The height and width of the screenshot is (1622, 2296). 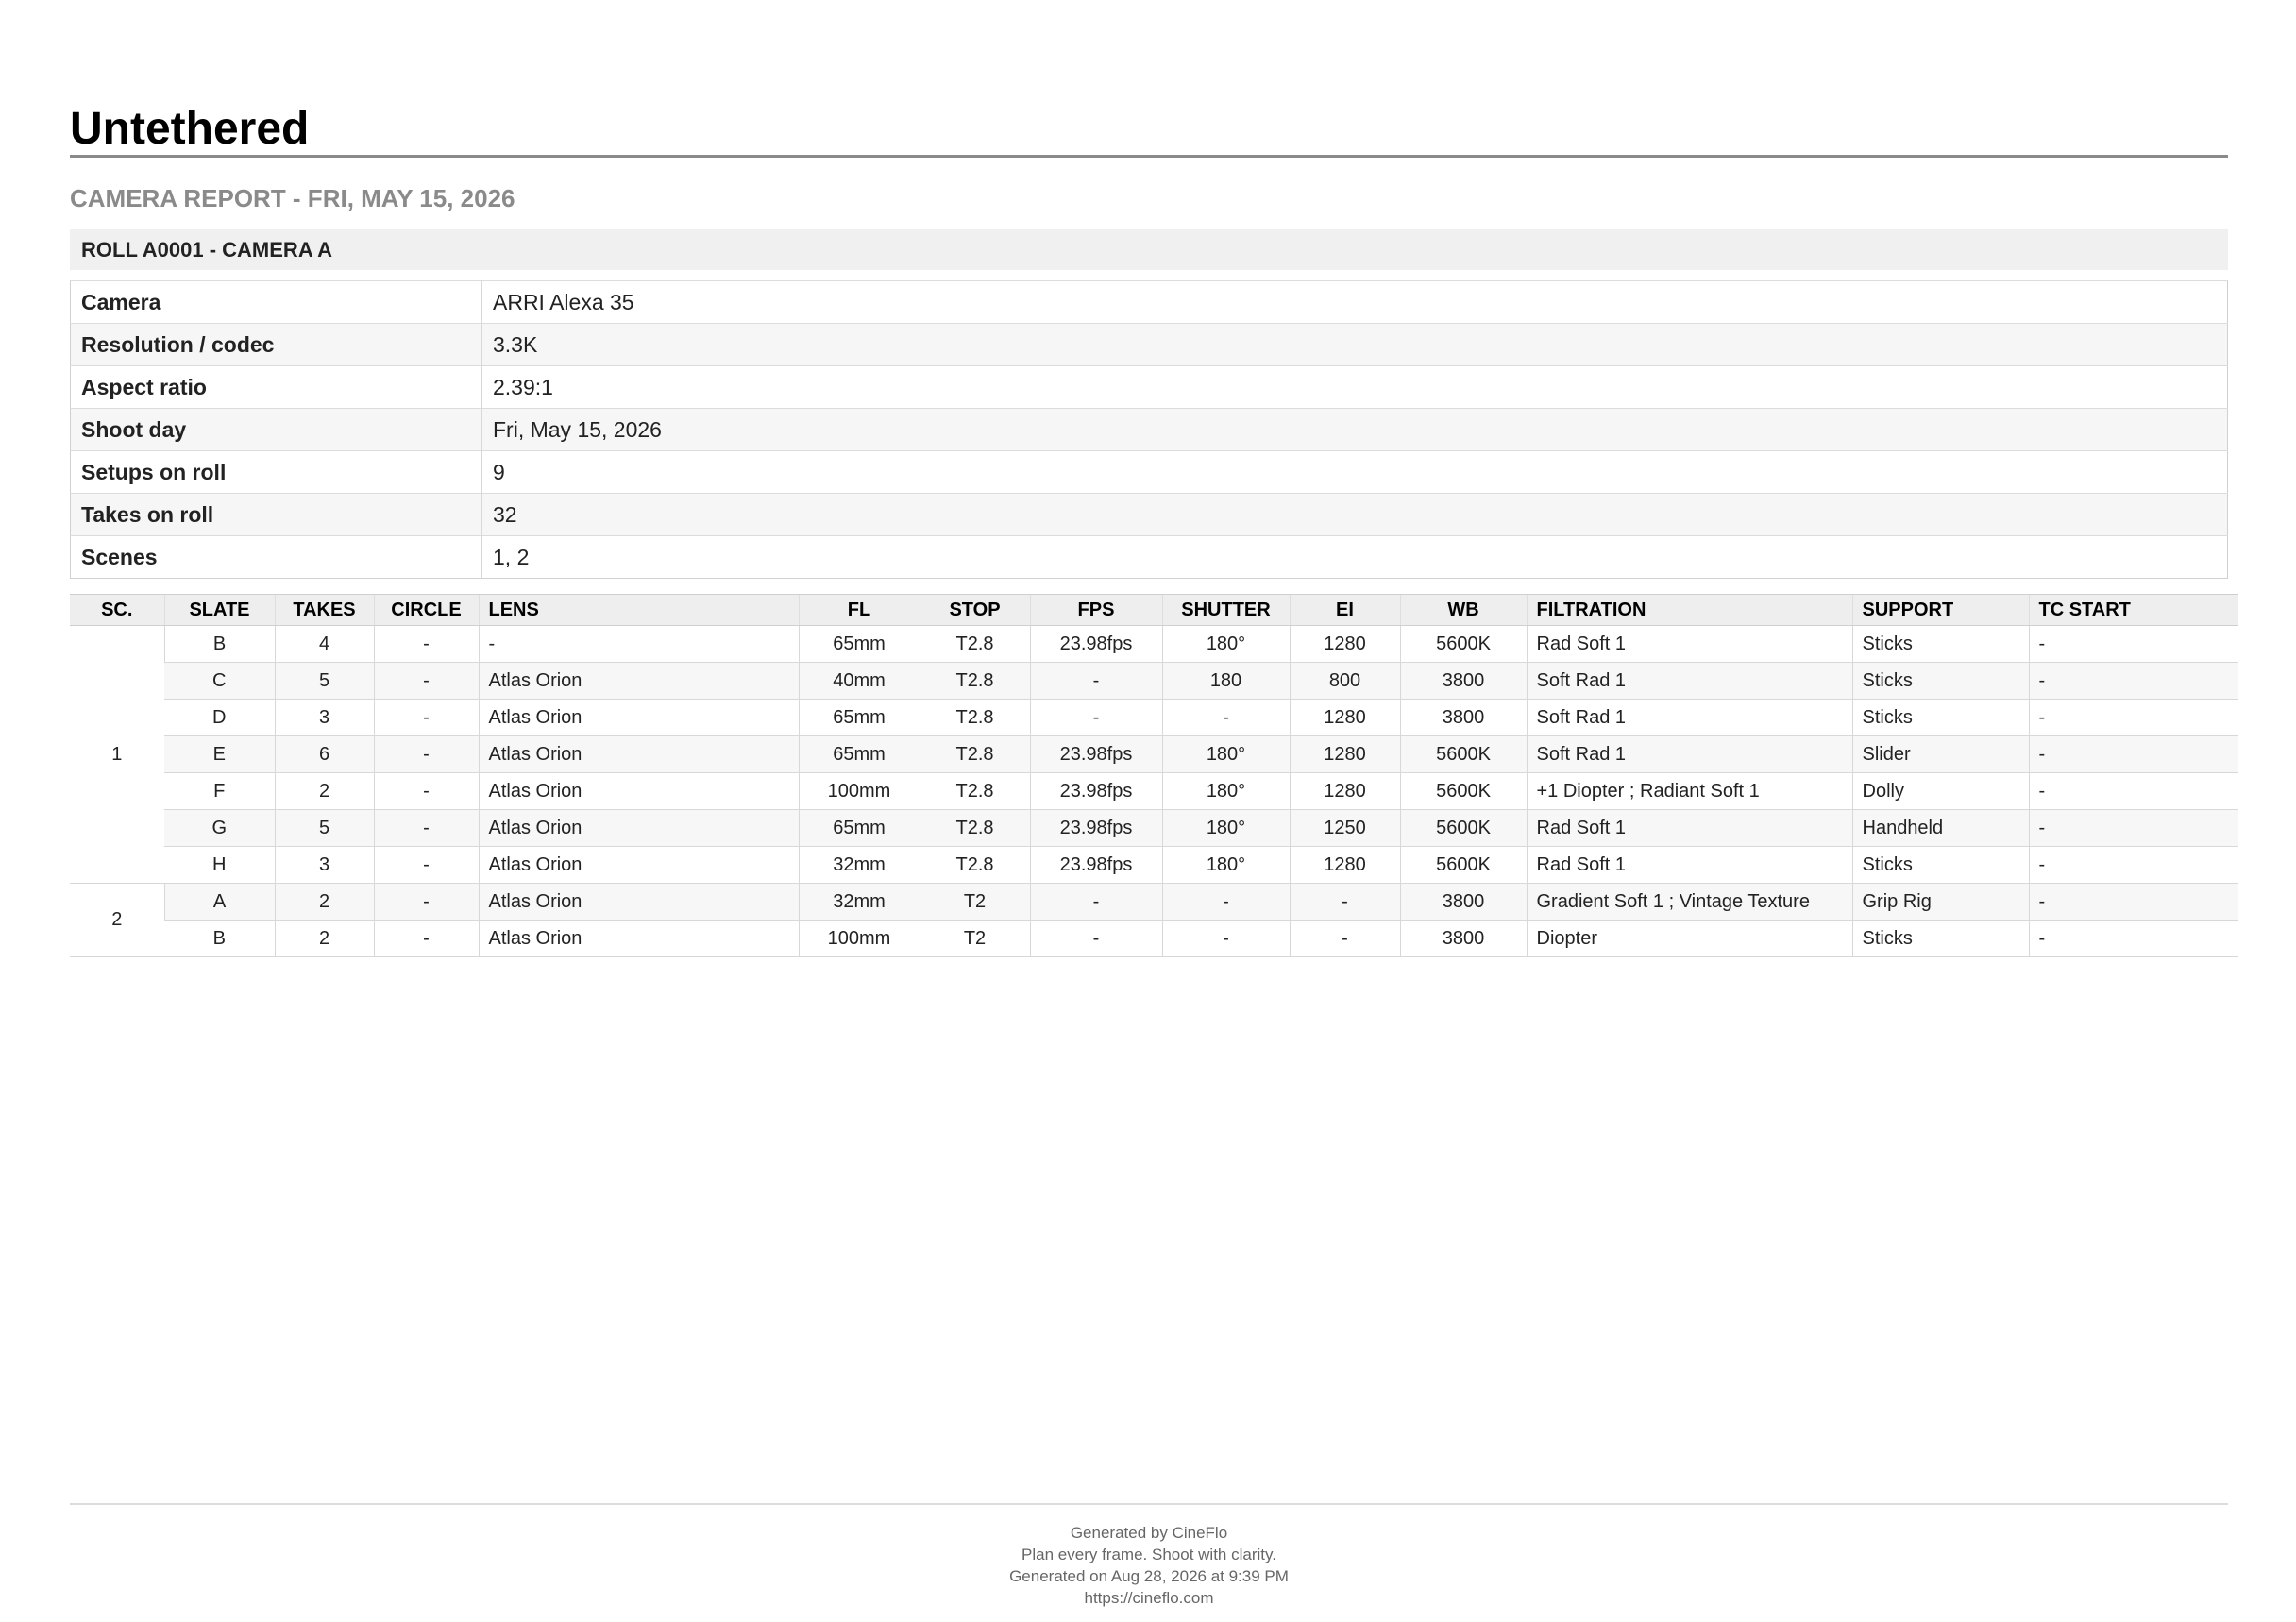 I want to click on report-title: CAMERA REPORT - FRI, MAY 15, 2026, so click(x=292, y=198).